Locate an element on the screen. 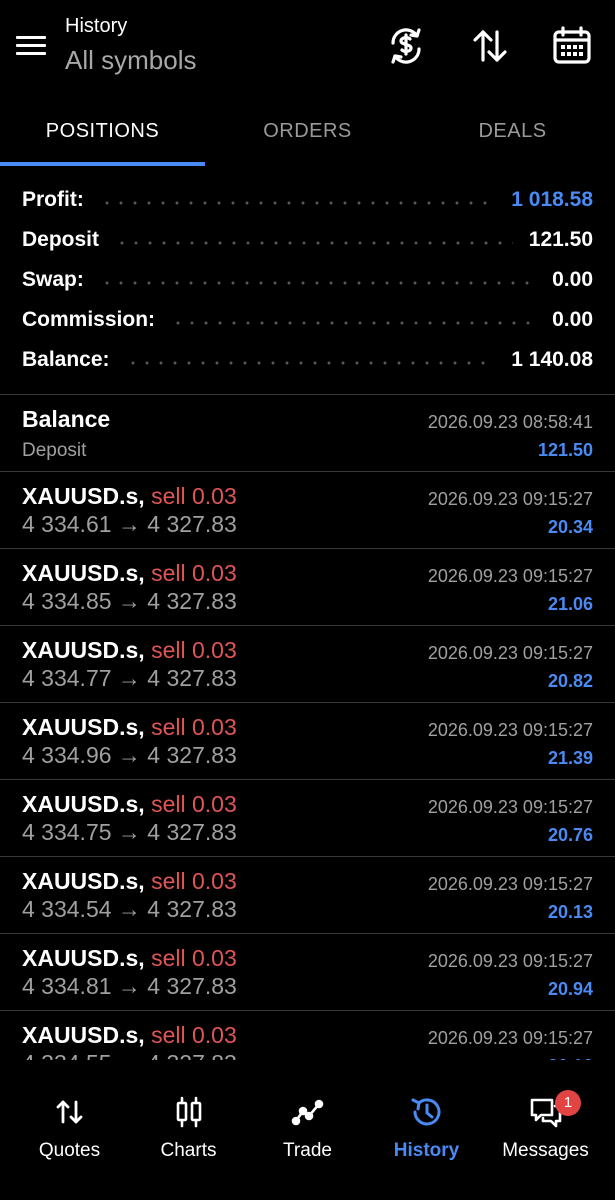 The image size is (615, 1200). summary-row-swap: Swap: 0.00 is located at coordinates (307, 280).